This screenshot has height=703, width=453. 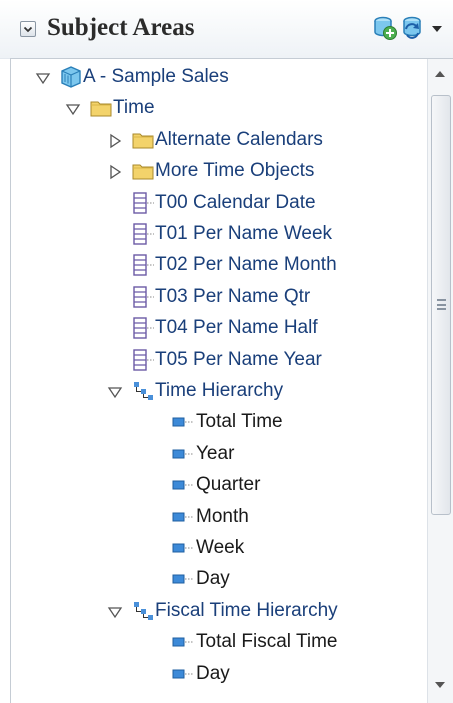 I want to click on tree-item-label: Week, so click(x=220, y=547).